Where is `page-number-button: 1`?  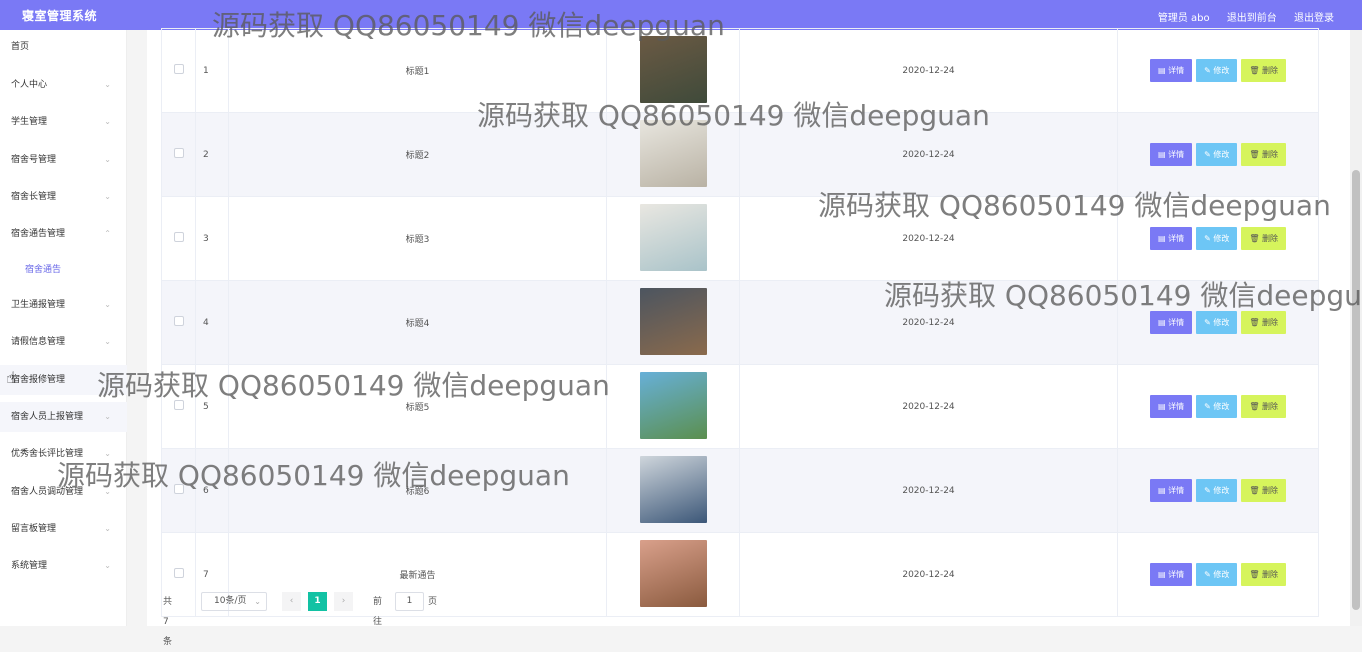
page-number-button: 1 is located at coordinates (317, 601).